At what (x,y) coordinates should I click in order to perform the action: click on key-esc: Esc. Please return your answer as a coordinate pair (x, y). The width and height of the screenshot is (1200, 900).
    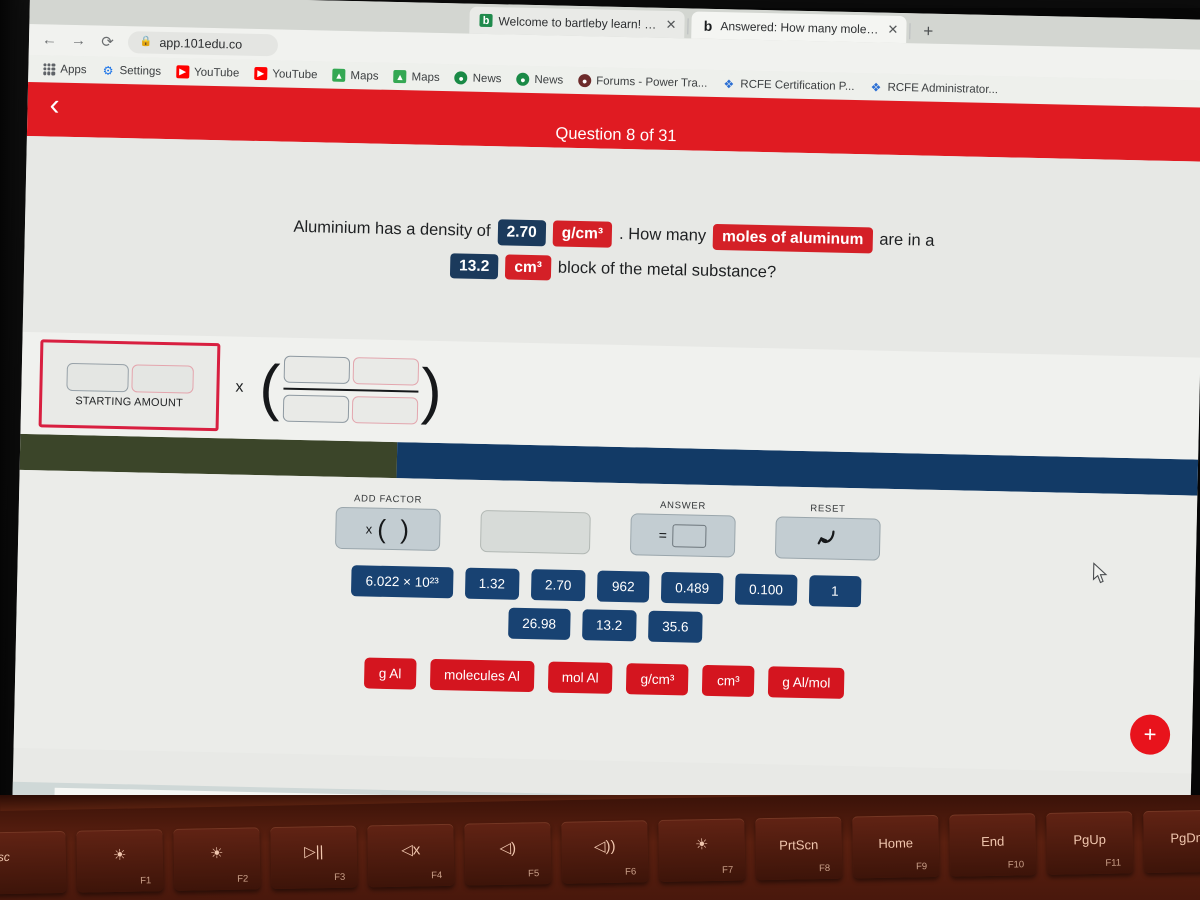
    Looking at the image, I should click on (33, 862).